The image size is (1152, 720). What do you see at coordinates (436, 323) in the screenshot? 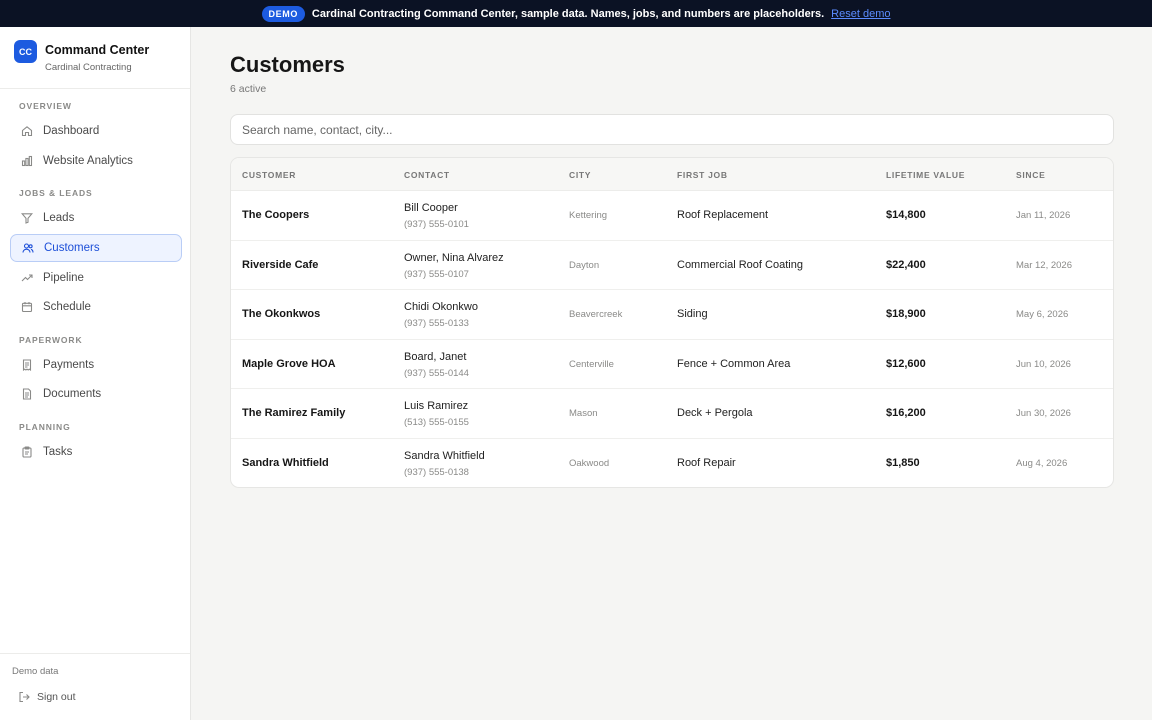
I see `contact-phone: (937) 555-0133` at bounding box center [436, 323].